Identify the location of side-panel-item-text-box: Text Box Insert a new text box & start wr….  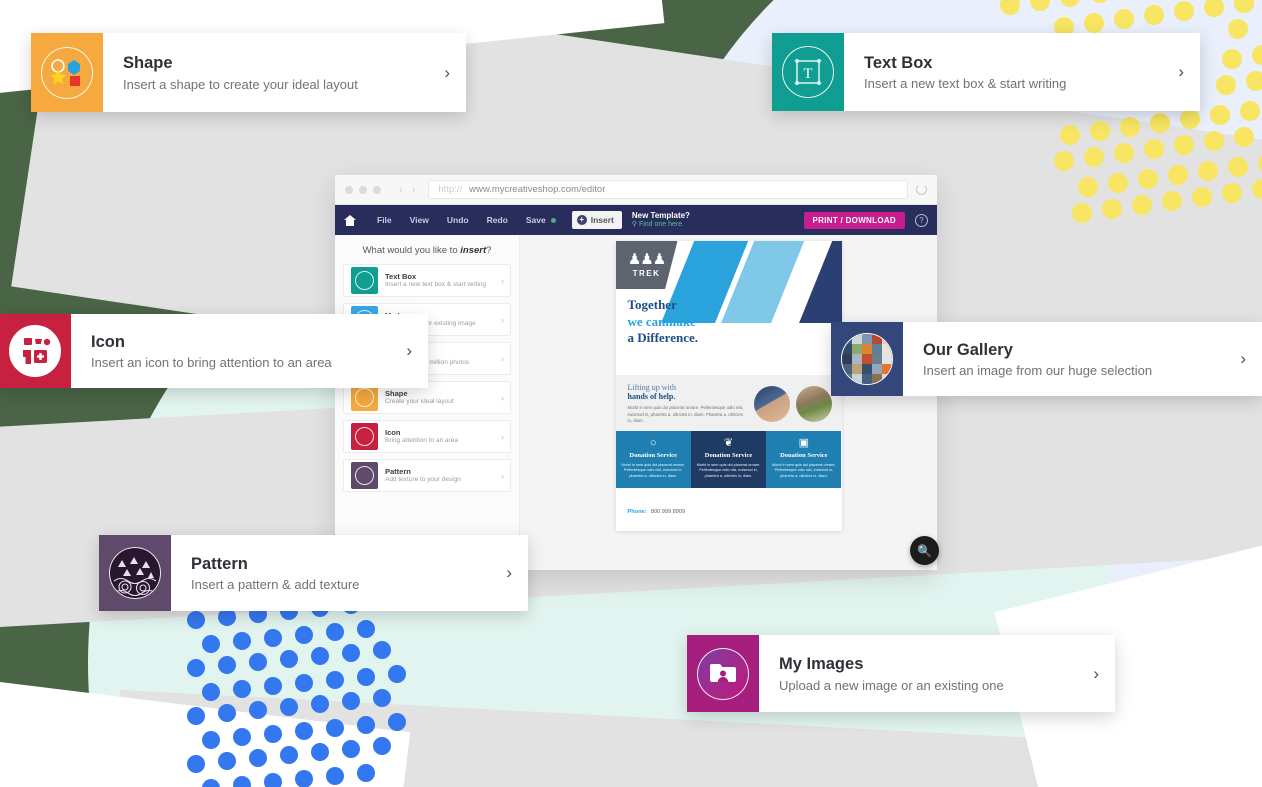
(427, 280).